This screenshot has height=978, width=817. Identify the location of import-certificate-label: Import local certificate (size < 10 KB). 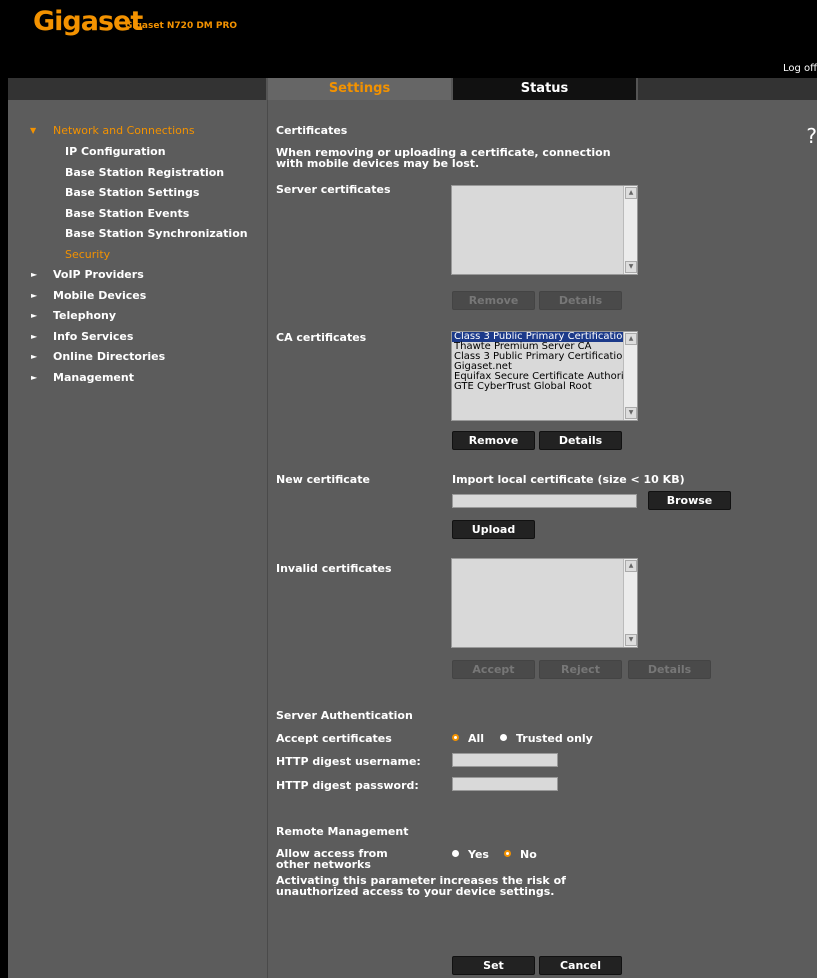
(568, 479).